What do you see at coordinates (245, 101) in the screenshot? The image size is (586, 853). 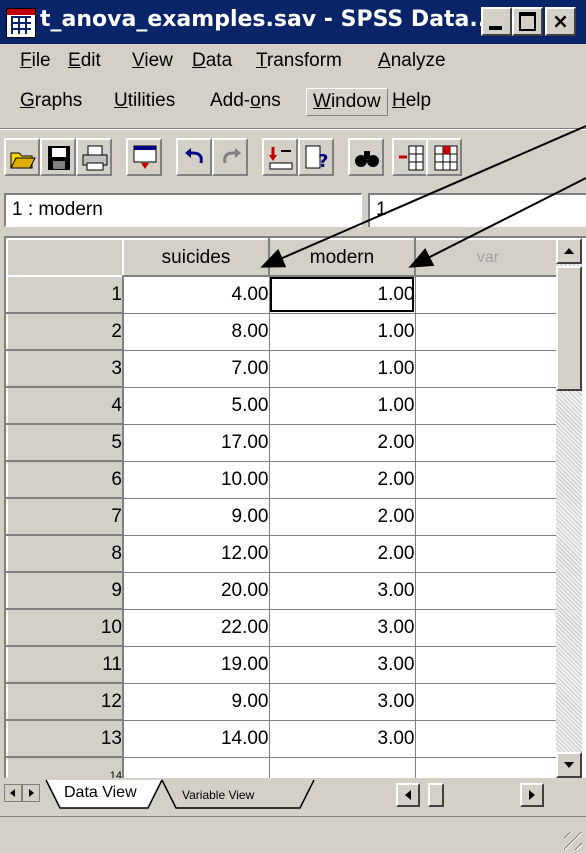 I see `menu-addons: Add-ons` at bounding box center [245, 101].